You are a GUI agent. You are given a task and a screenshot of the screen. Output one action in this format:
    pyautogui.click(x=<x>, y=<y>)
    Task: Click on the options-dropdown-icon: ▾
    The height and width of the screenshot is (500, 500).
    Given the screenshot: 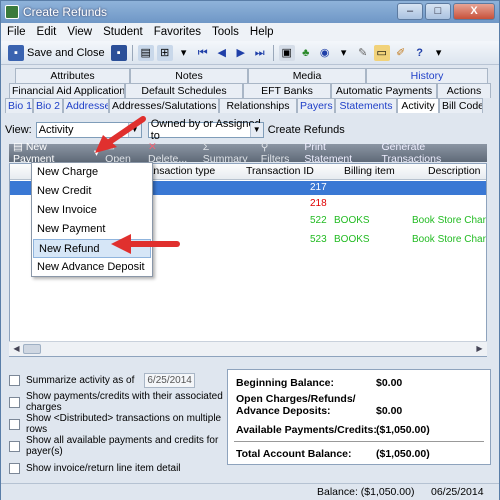 What is the action you would take?
    pyautogui.click(x=184, y=53)
    